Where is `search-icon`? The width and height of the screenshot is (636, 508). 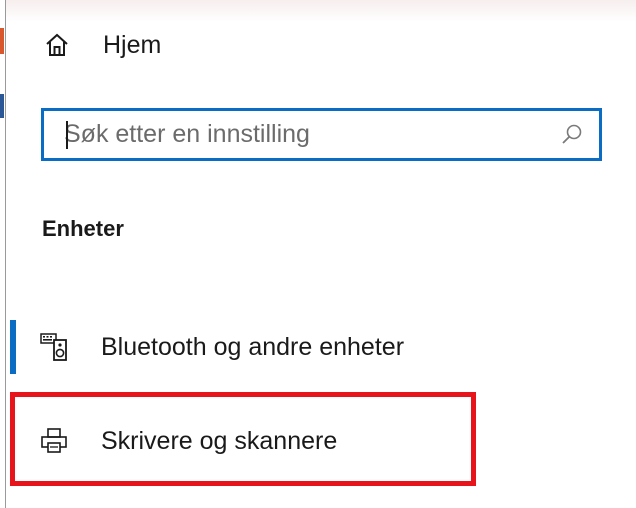 search-icon is located at coordinates (572, 135).